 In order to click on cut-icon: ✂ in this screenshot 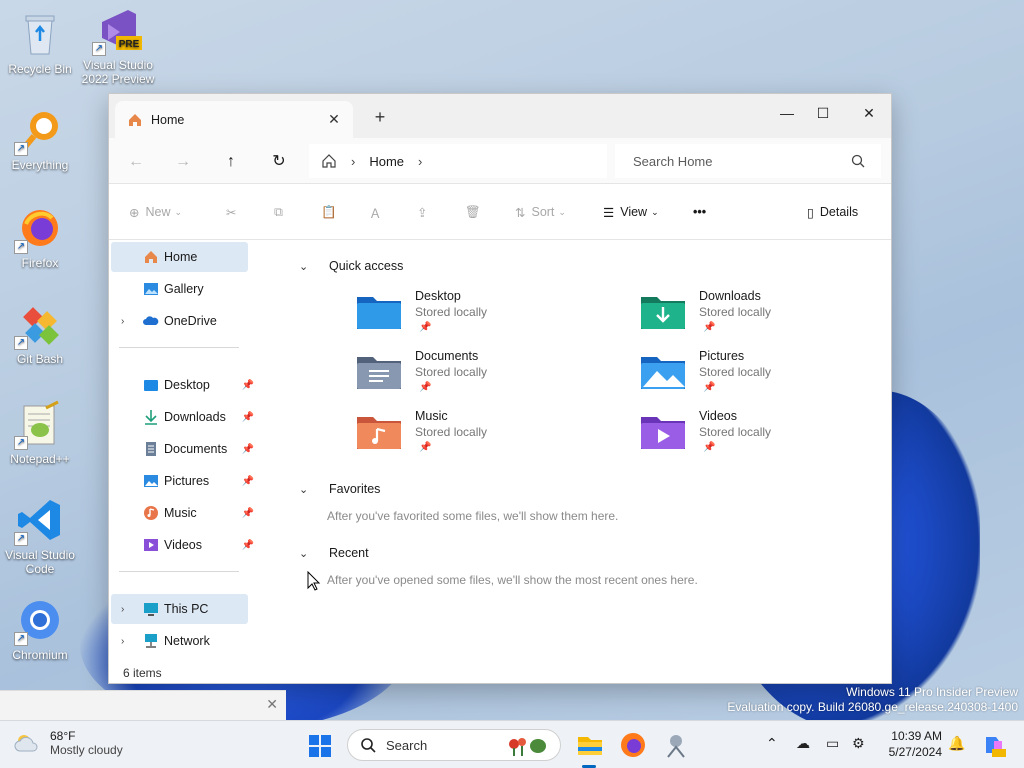, I will do `click(231, 212)`.